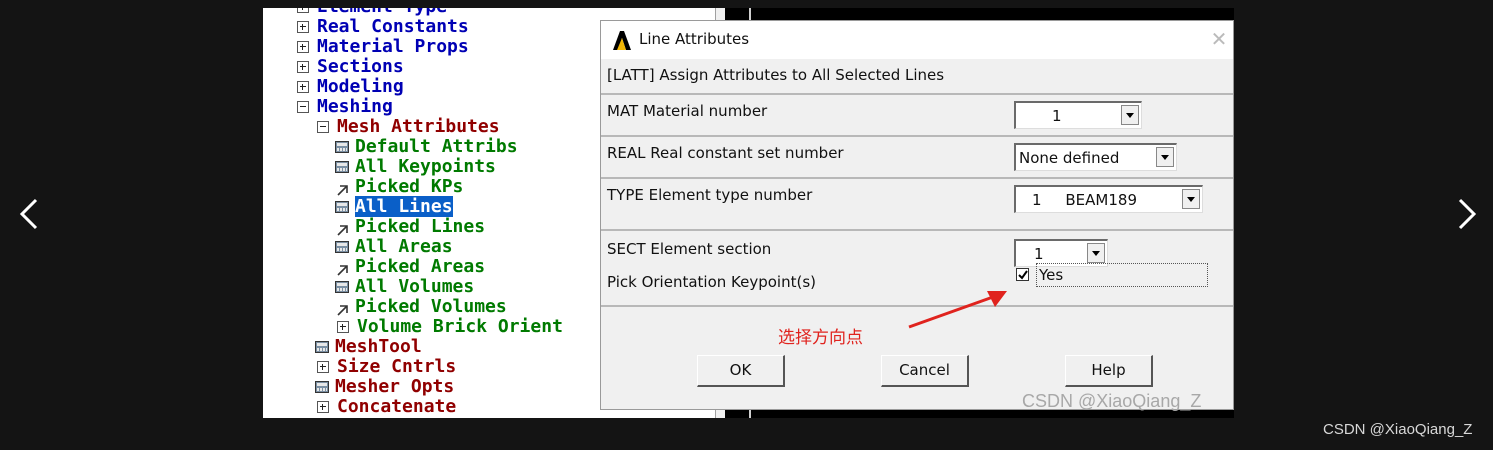 This screenshot has height=450, width=1493. What do you see at coordinates (397, 366) in the screenshot?
I see `tree-item-label: Size Cntrls` at bounding box center [397, 366].